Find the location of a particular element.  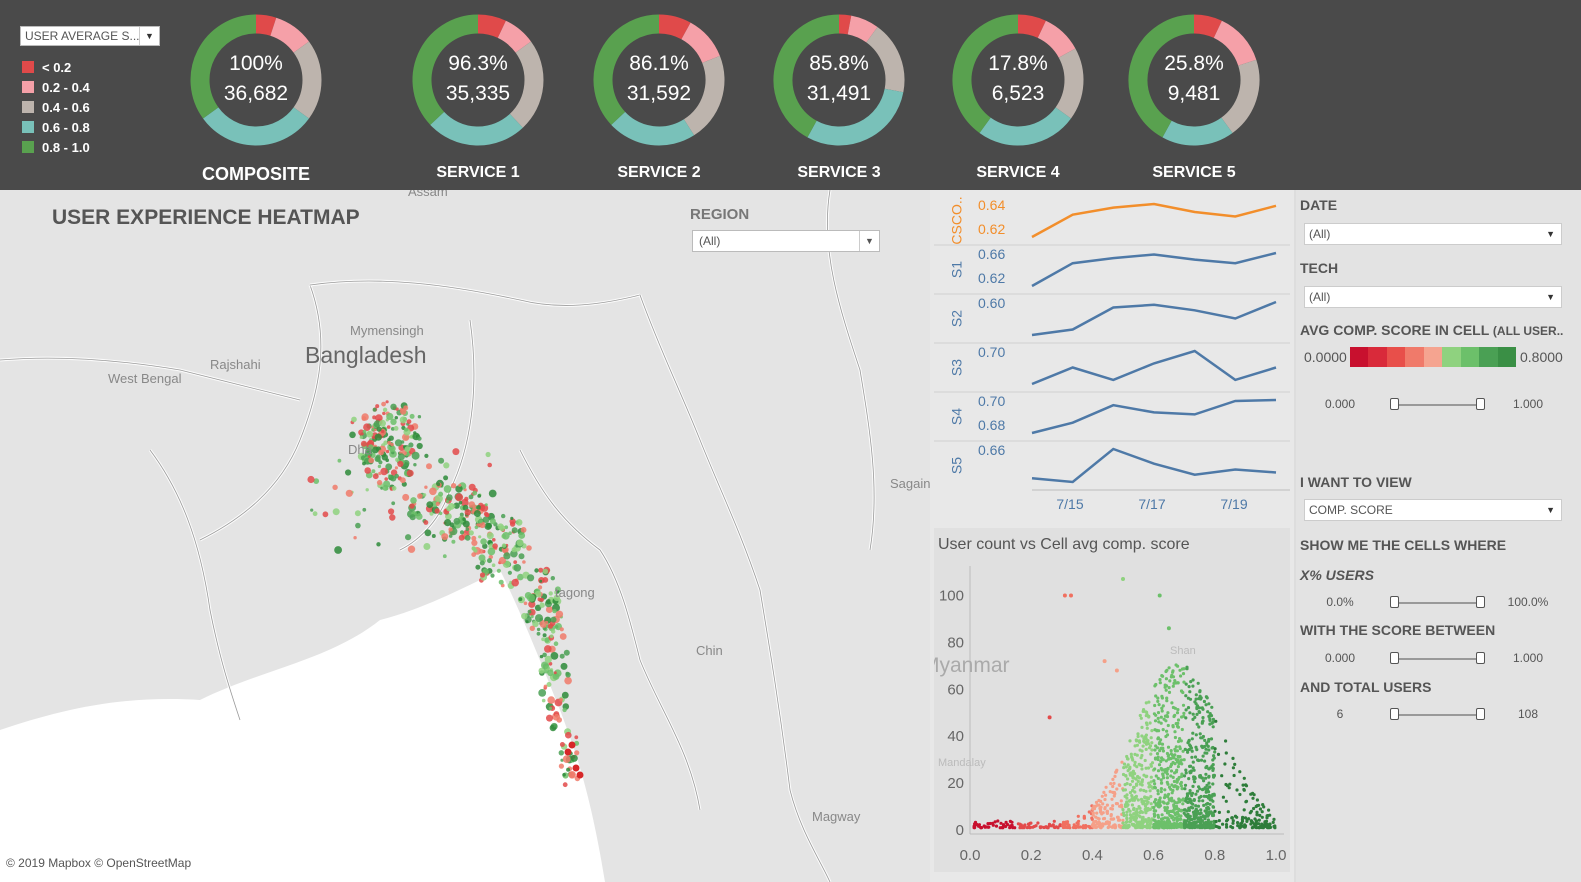

map-attribution: © 2019 Mapbox © OpenStreetMap is located at coordinates (98, 863).